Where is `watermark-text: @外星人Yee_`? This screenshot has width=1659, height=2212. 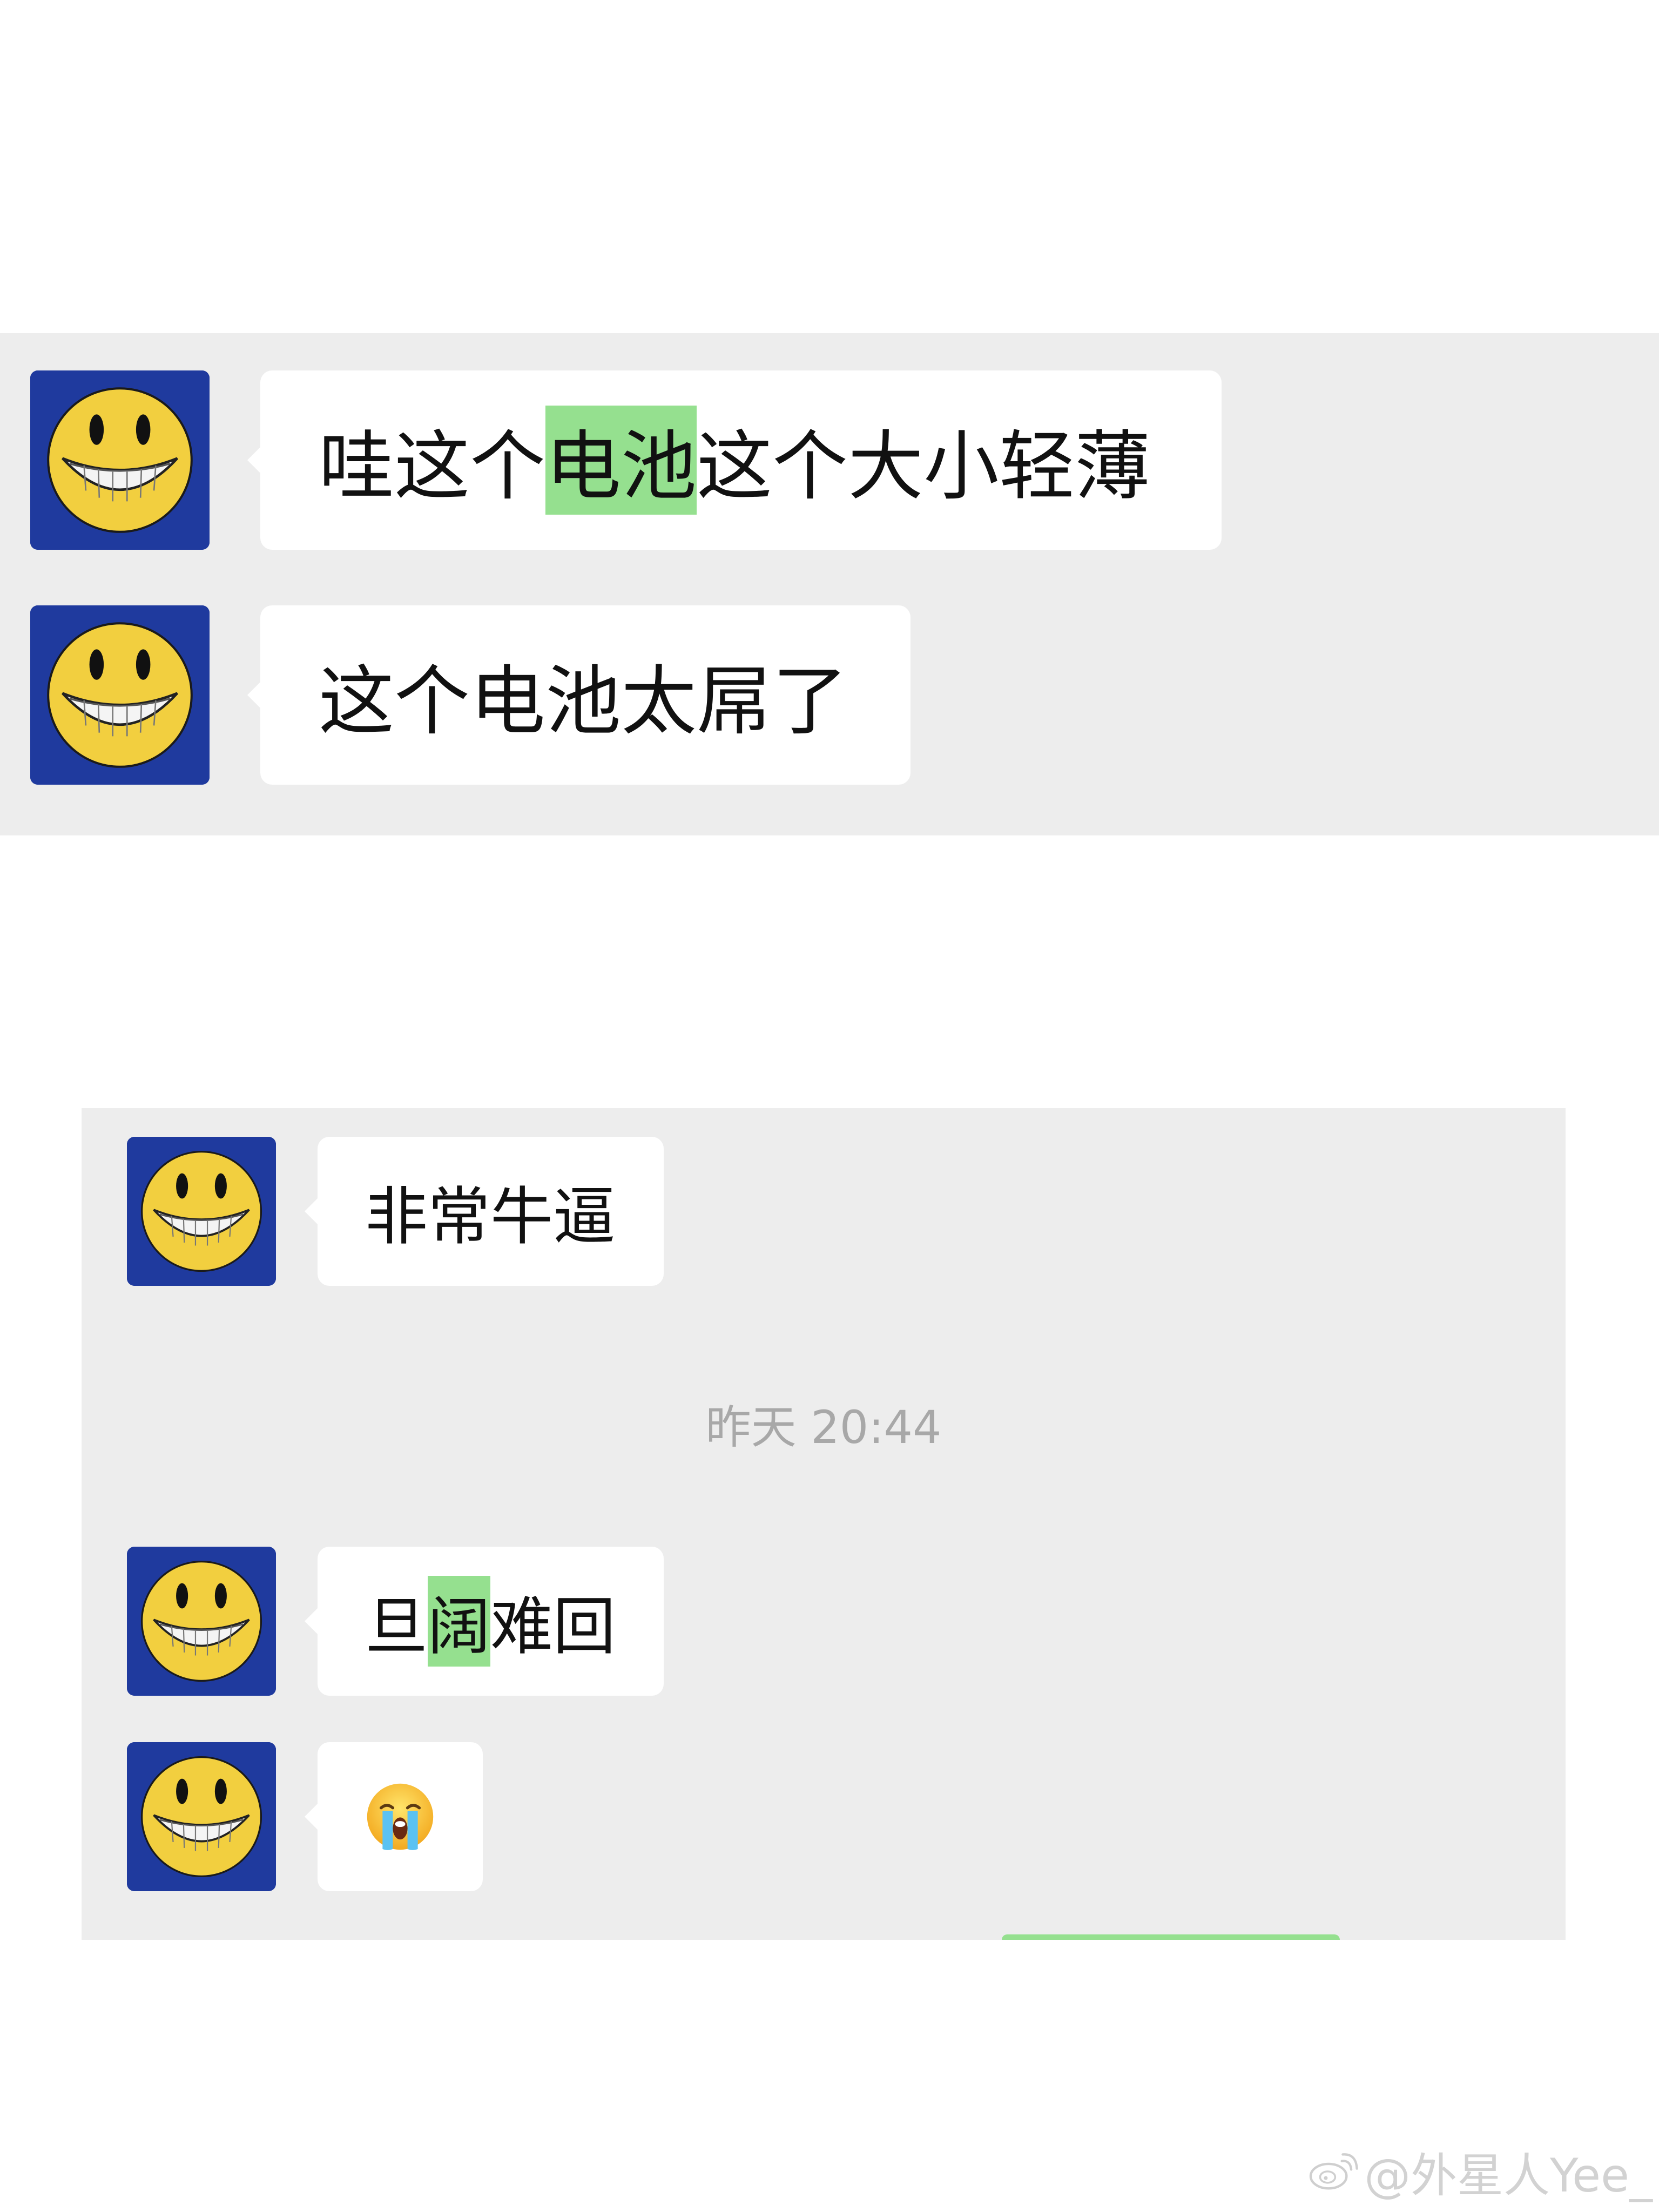 watermark-text: @外星人Yee_ is located at coordinates (1508, 2175).